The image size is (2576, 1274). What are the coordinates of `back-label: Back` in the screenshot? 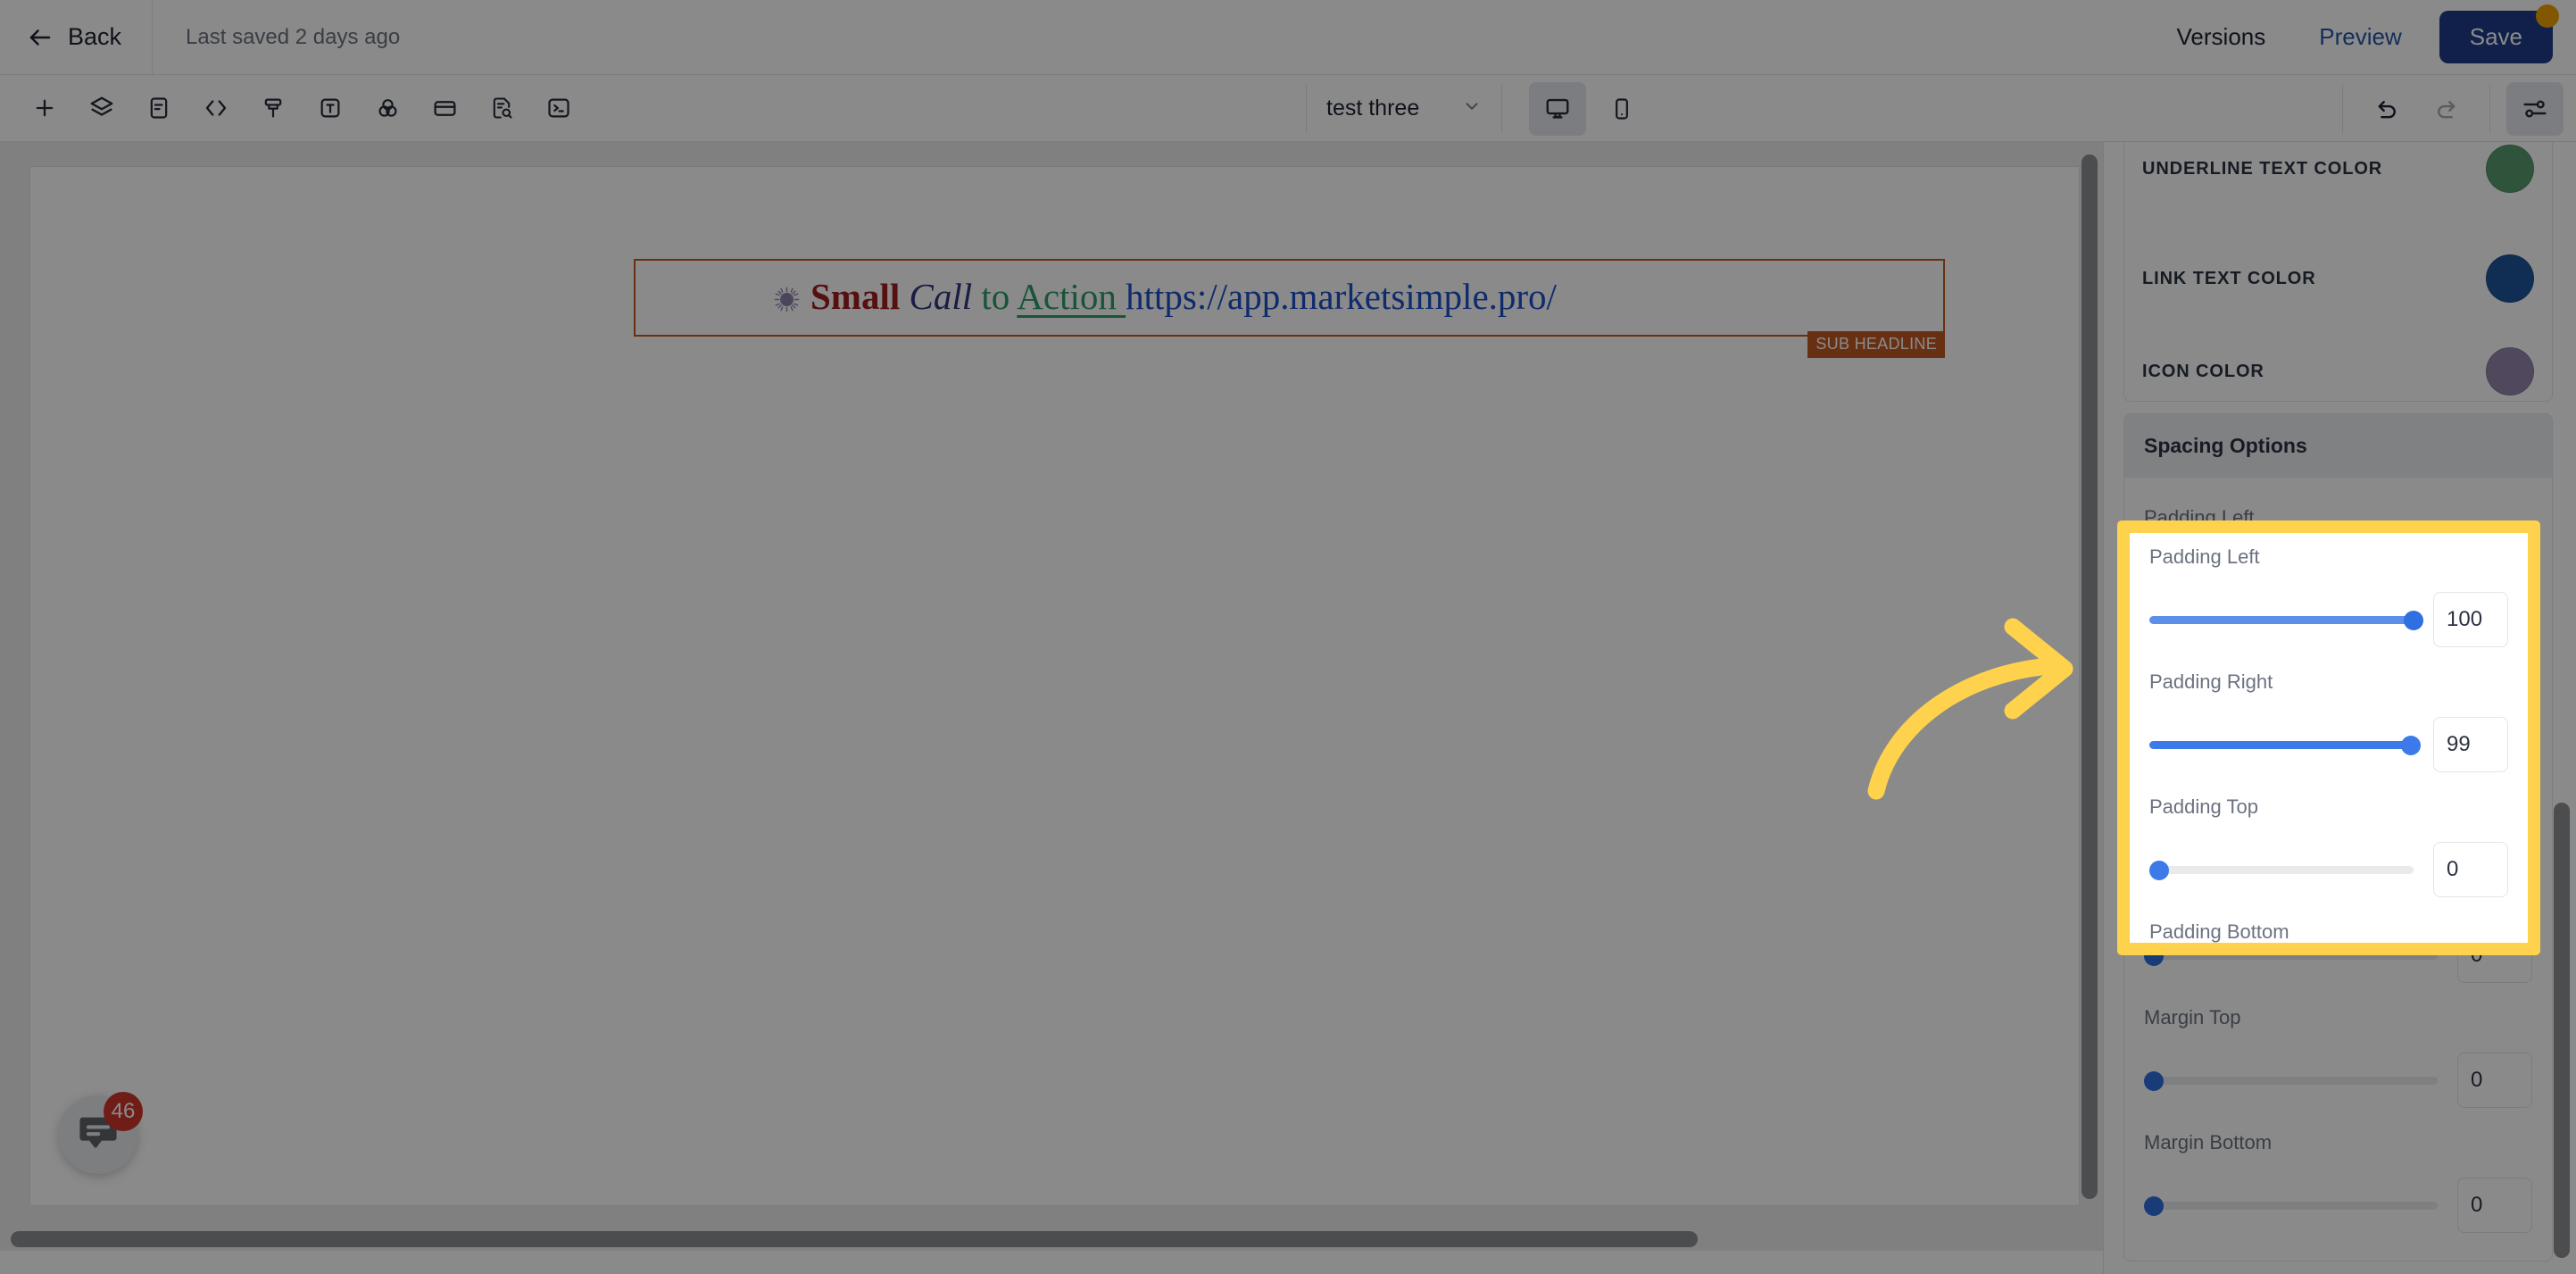 It's located at (95, 36).